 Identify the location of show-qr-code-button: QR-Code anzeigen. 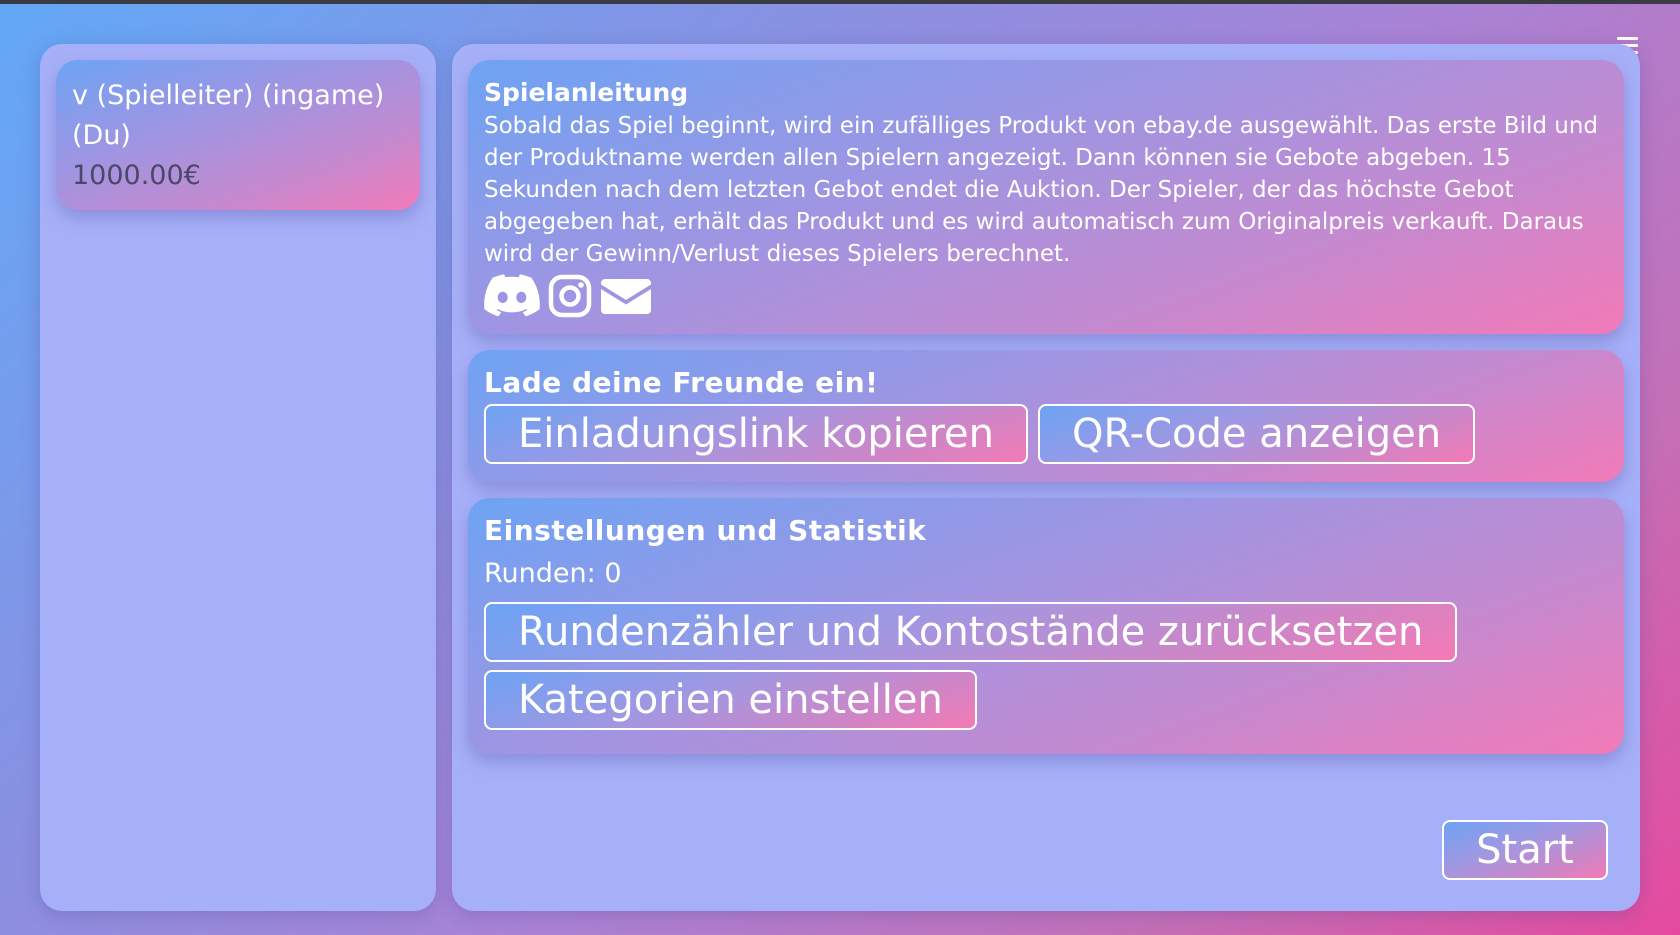
(1257, 434).